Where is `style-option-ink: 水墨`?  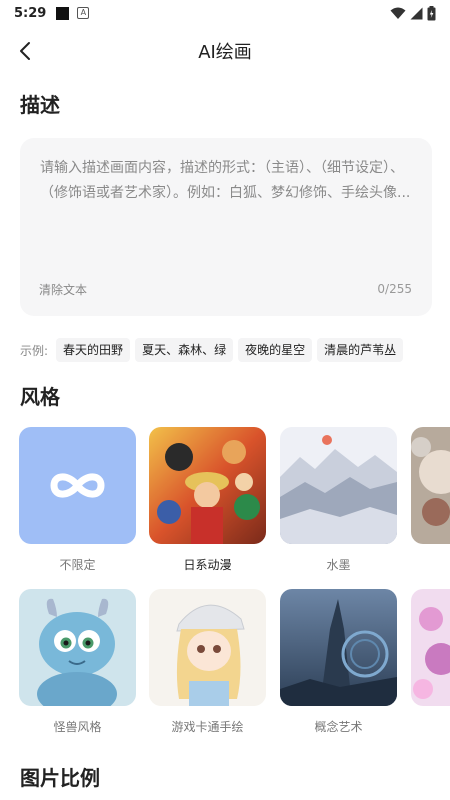
style-option-ink: 水墨 is located at coordinates (338, 500).